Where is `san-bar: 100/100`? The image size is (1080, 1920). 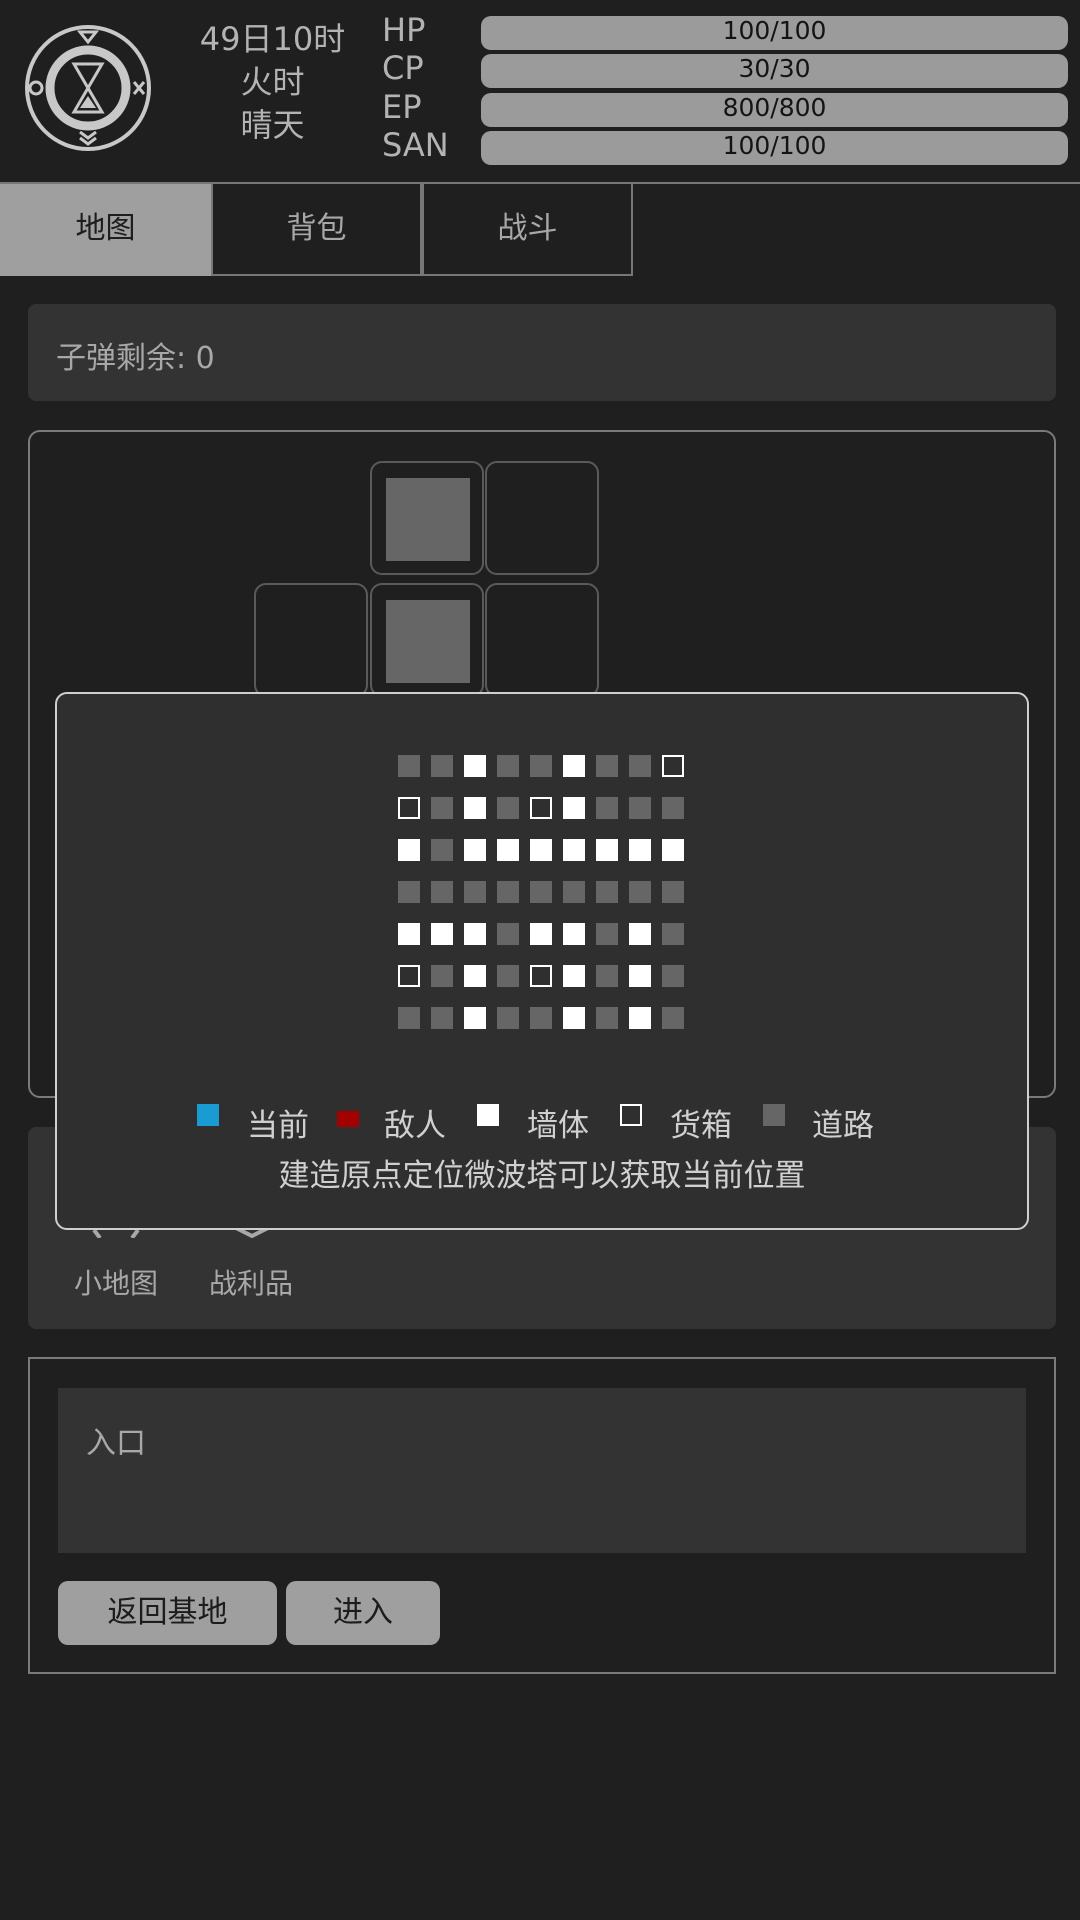
san-bar: 100/100 is located at coordinates (774, 148).